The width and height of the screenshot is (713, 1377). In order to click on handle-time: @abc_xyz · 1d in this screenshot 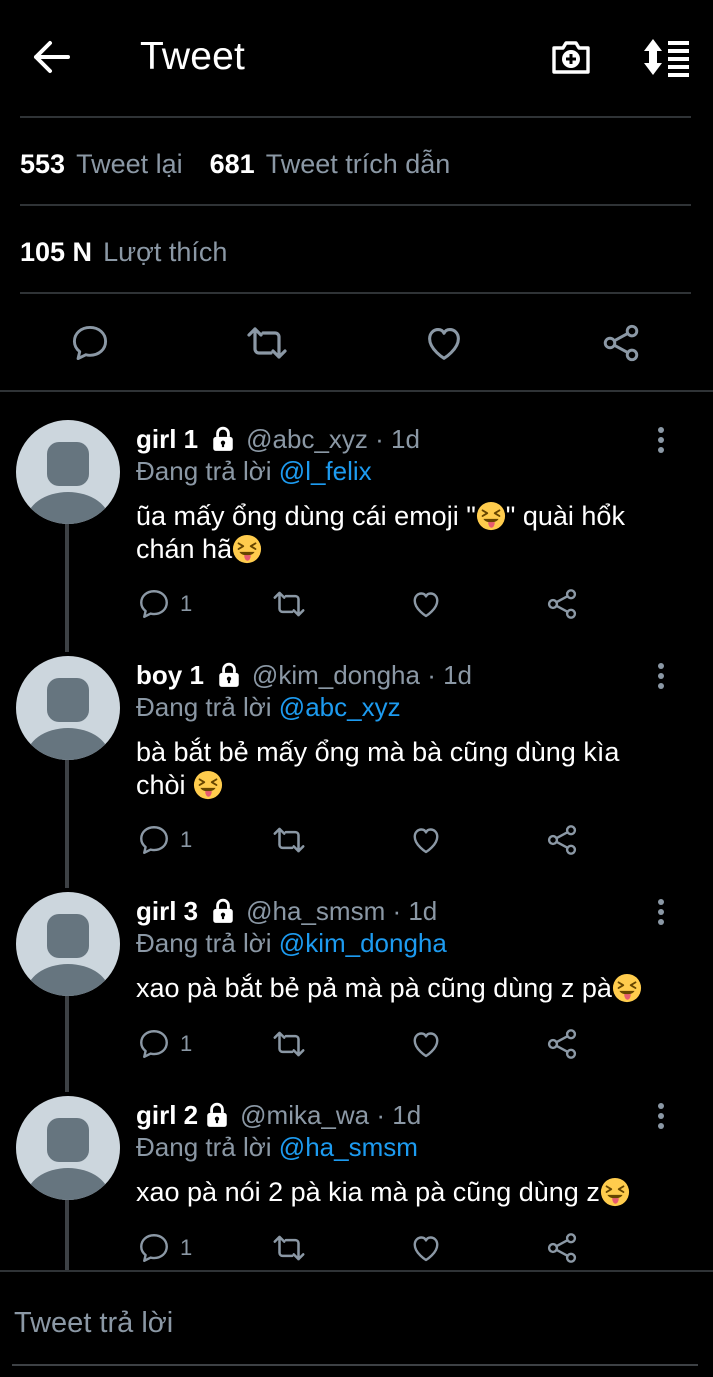, I will do `click(333, 439)`.